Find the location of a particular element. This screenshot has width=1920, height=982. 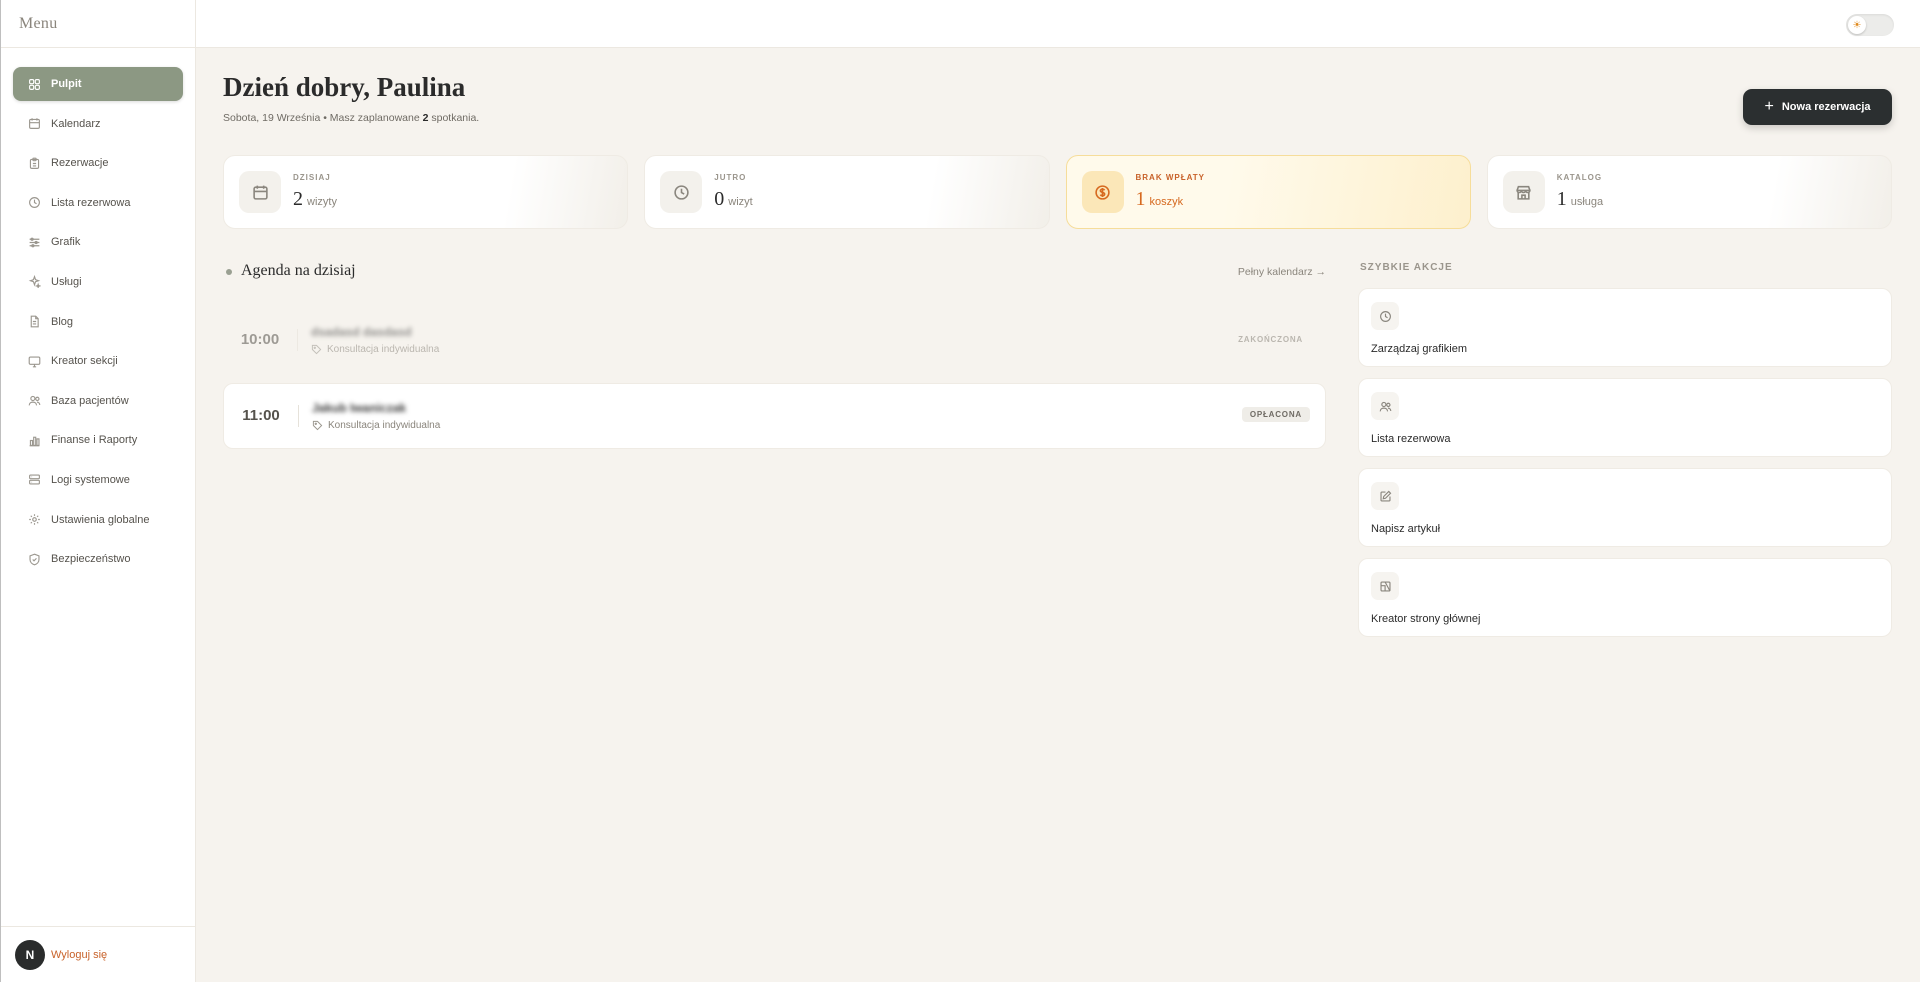

sidebar-item-label: Baza pacjentów is located at coordinates (90, 400).